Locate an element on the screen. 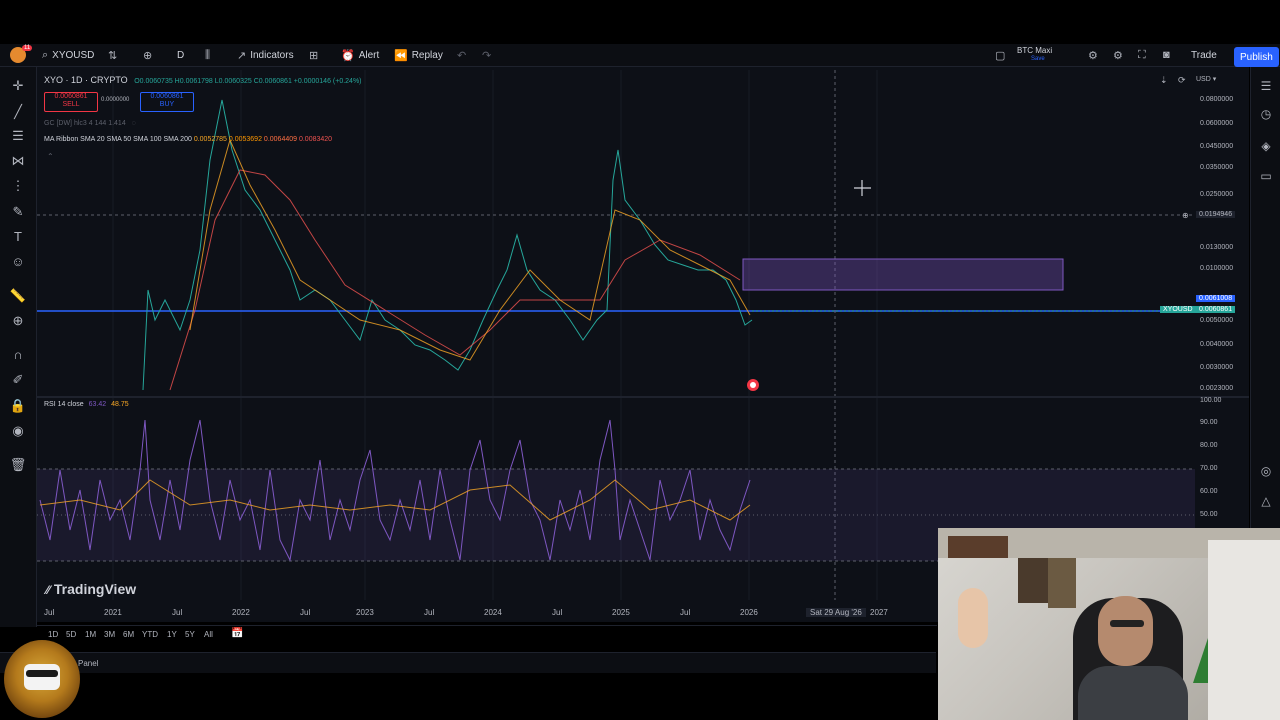 This screenshot has width=1280, height=720. currency-selector: USD ▾ is located at coordinates (1206, 79).